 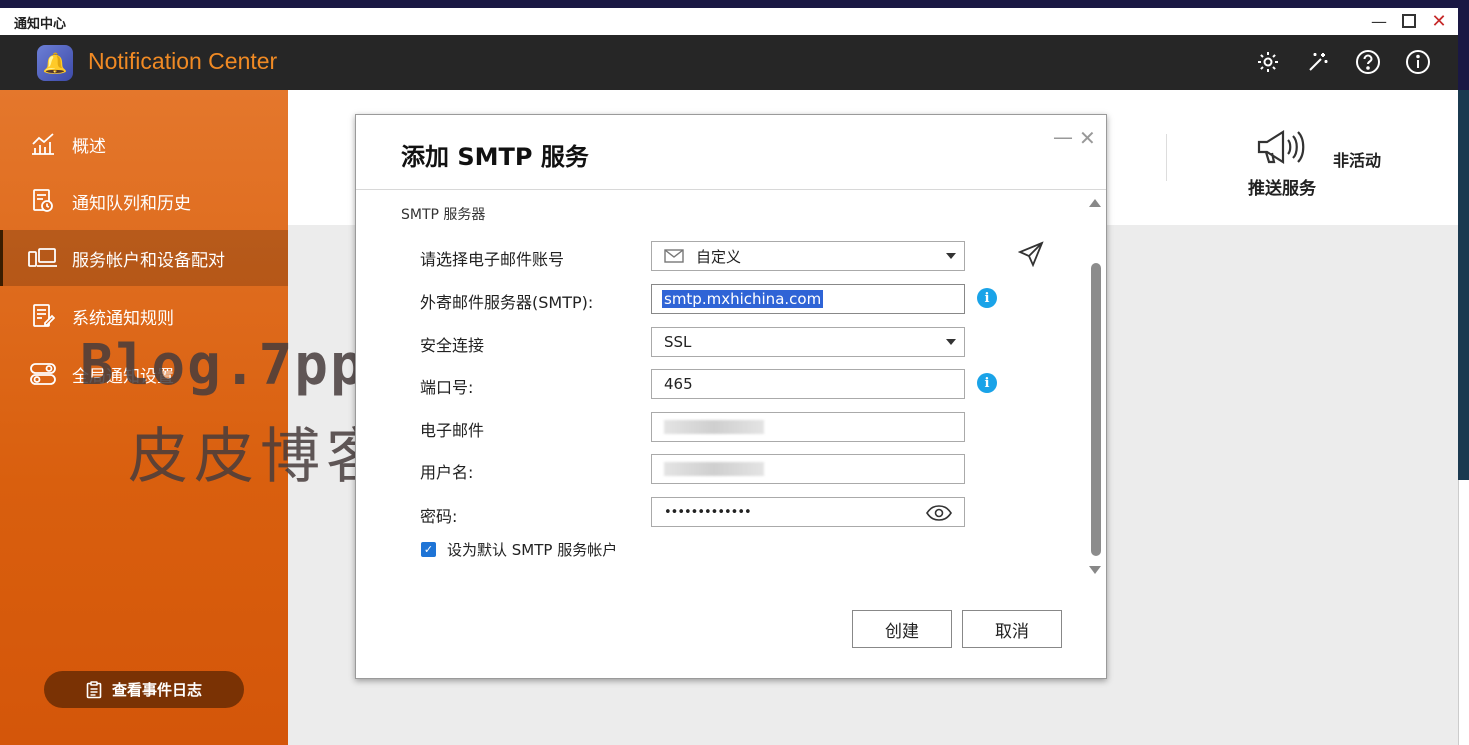 What do you see at coordinates (1357, 160) in the screenshot?
I see `push-service-status: 非活动` at bounding box center [1357, 160].